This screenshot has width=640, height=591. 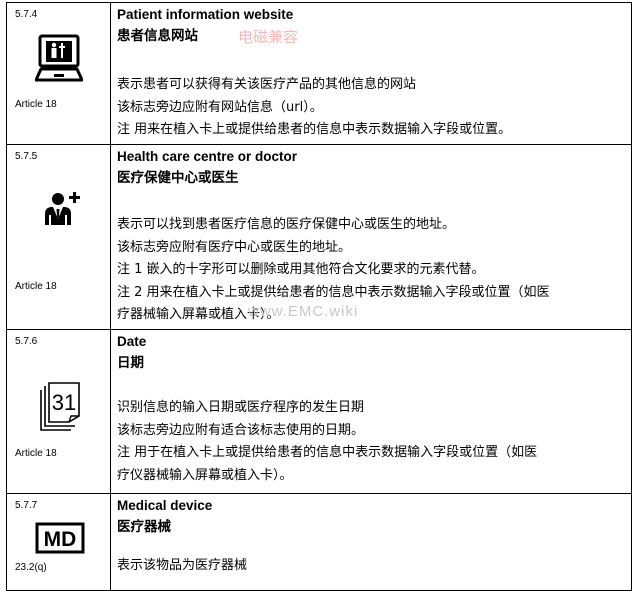 I want to click on article-reference: 23.2(q), so click(x=31, y=567).